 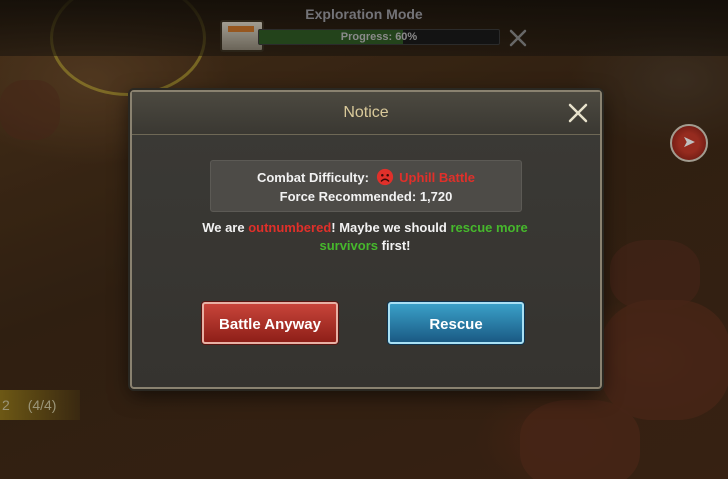 What do you see at coordinates (456, 323) in the screenshot?
I see `rescue-button: Rescue` at bounding box center [456, 323].